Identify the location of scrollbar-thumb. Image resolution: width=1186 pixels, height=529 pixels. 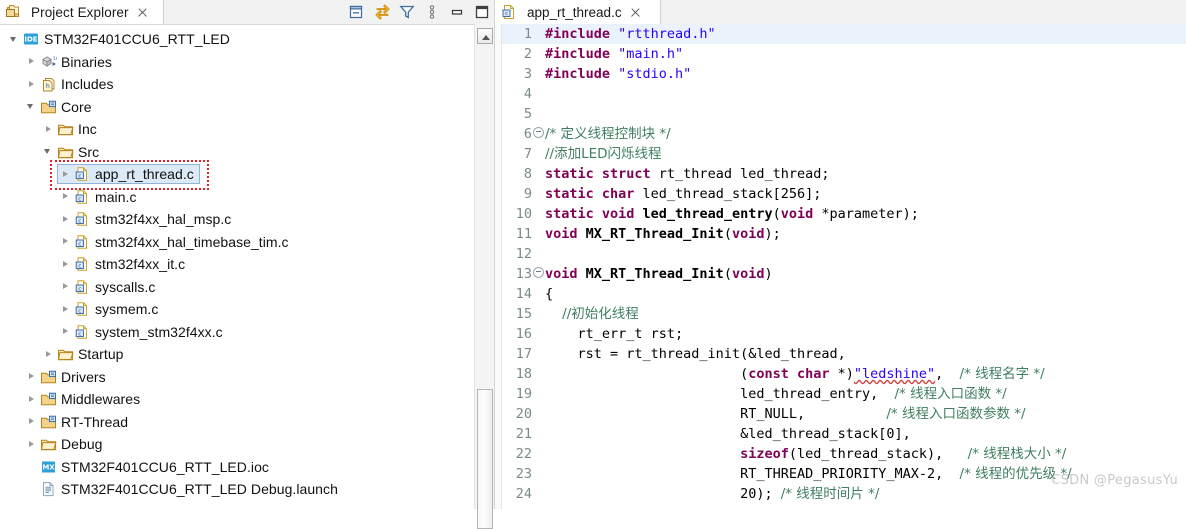
(485, 459).